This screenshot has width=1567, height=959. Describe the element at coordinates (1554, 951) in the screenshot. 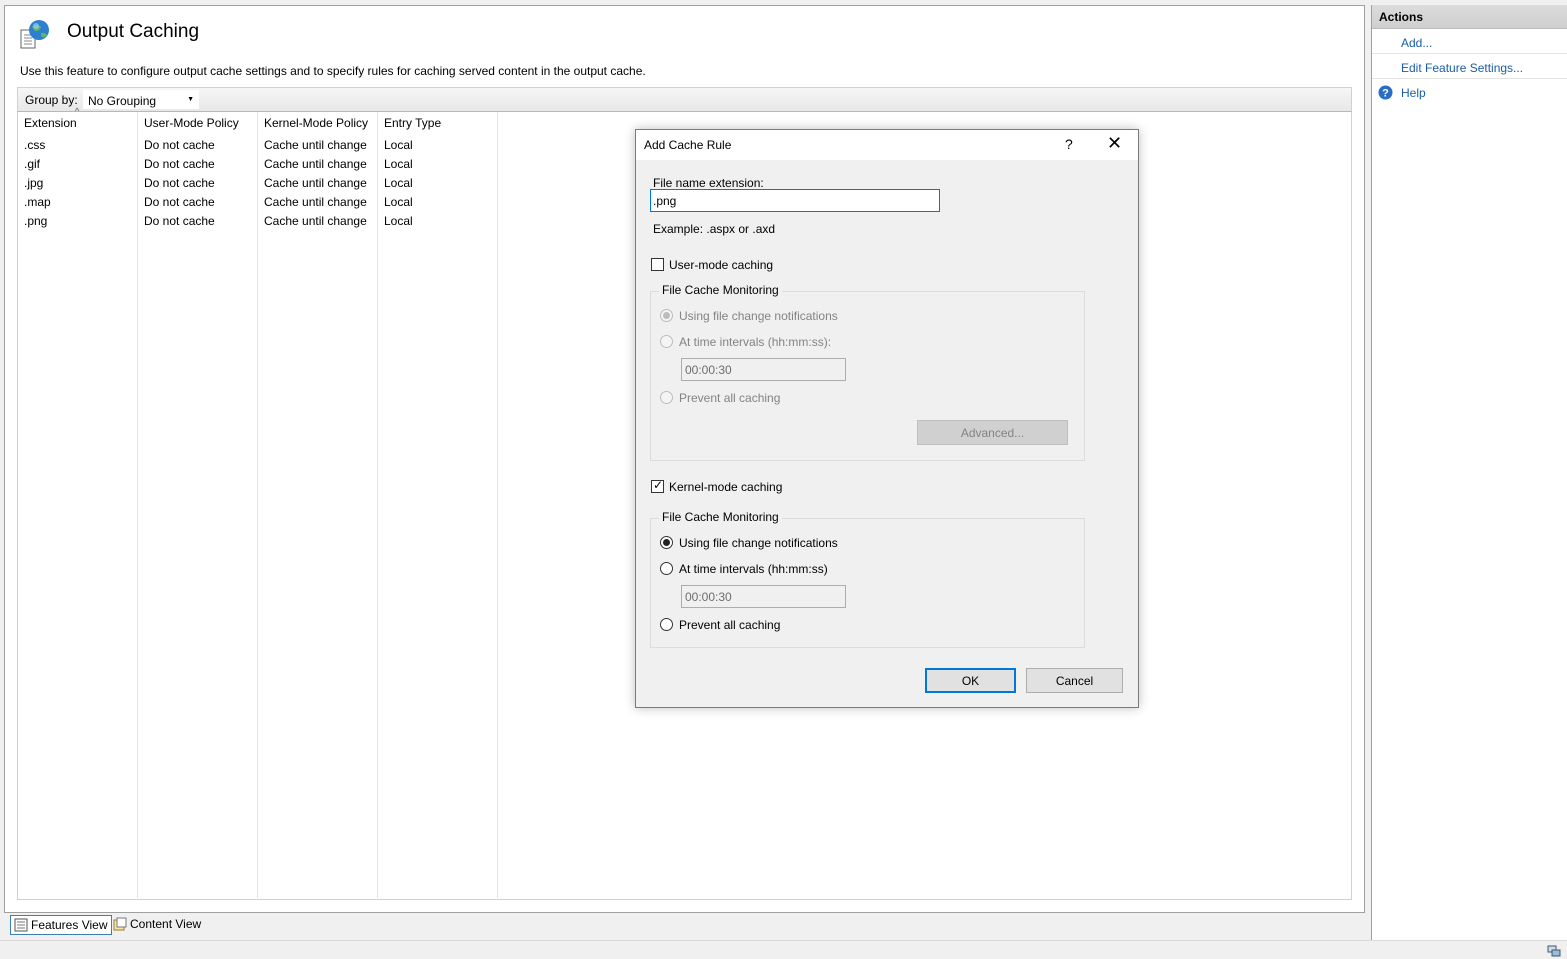

I see `network-status-icon` at that location.